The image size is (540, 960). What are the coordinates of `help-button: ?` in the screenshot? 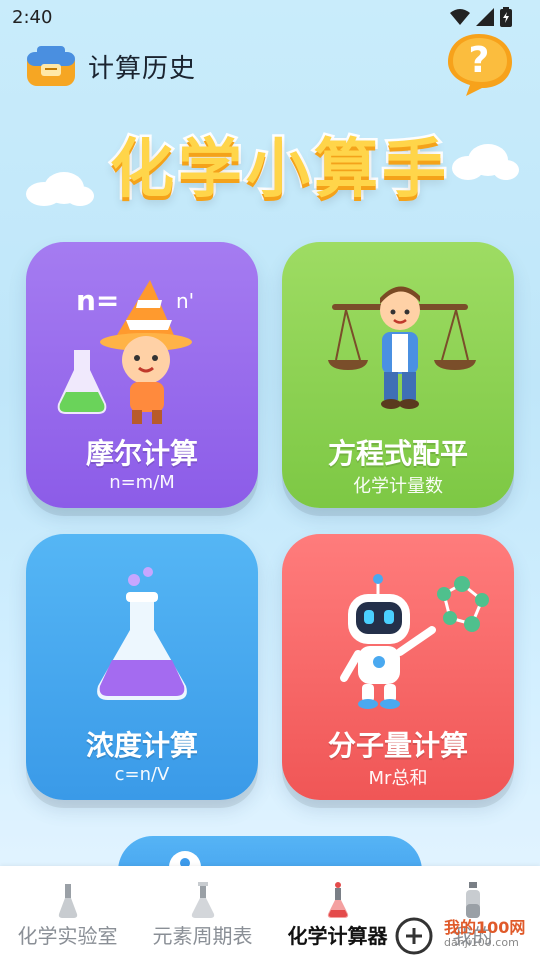 It's located at (479, 65).